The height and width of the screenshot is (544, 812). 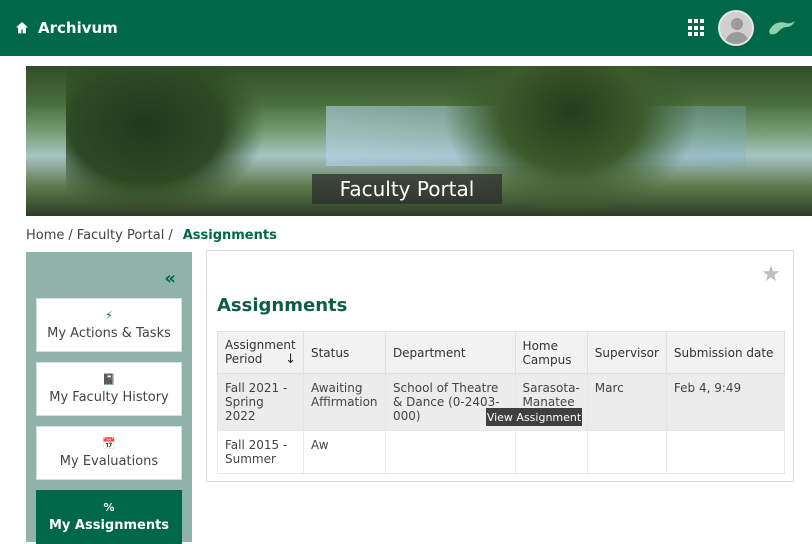 What do you see at coordinates (406, 28) in the screenshot?
I see `top-bar: Archivum` at bounding box center [406, 28].